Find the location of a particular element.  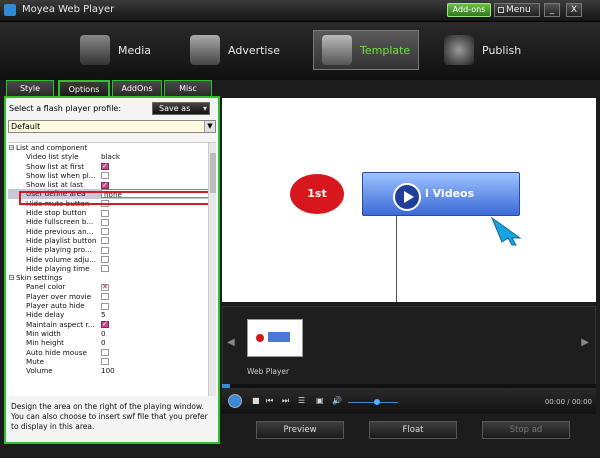

template-thumbnail is located at coordinates (275, 338).